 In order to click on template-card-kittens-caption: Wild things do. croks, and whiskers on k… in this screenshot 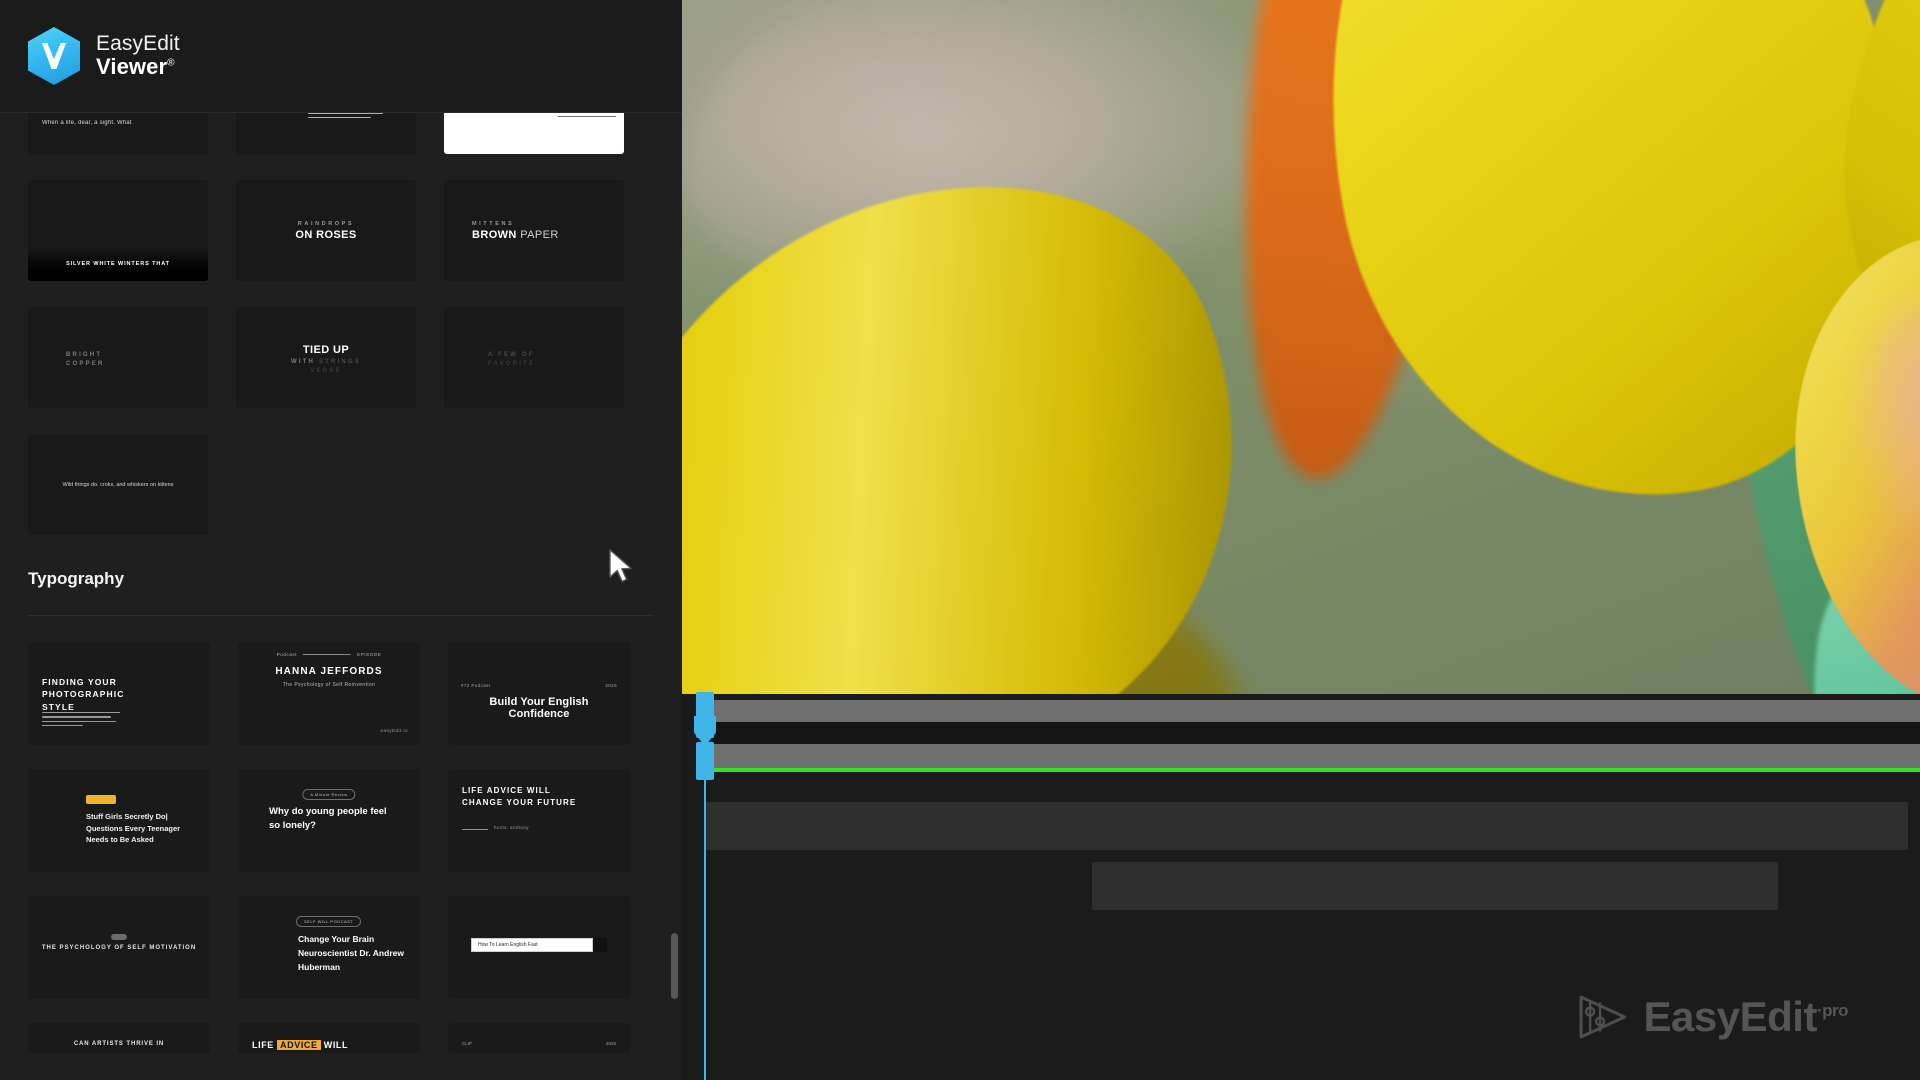, I will do `click(118, 484)`.